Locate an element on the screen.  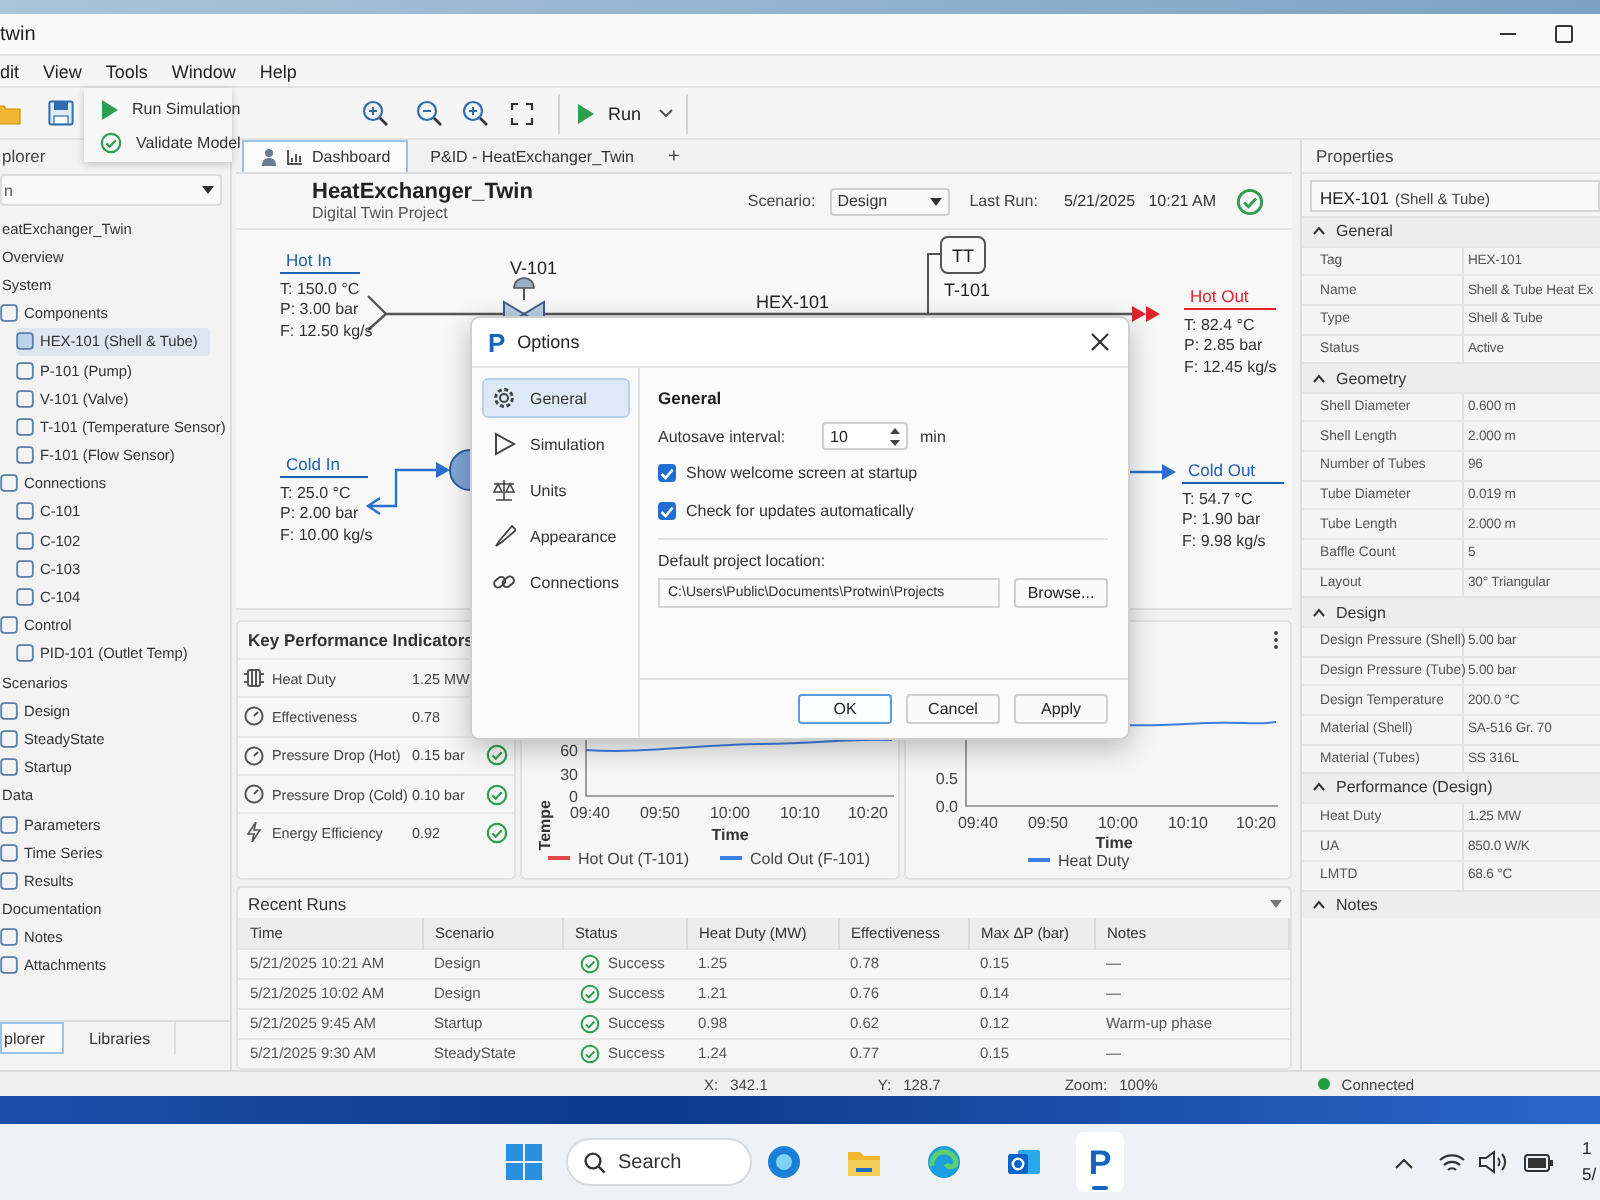
scenario-dropdown: Design is located at coordinates (889, 201).